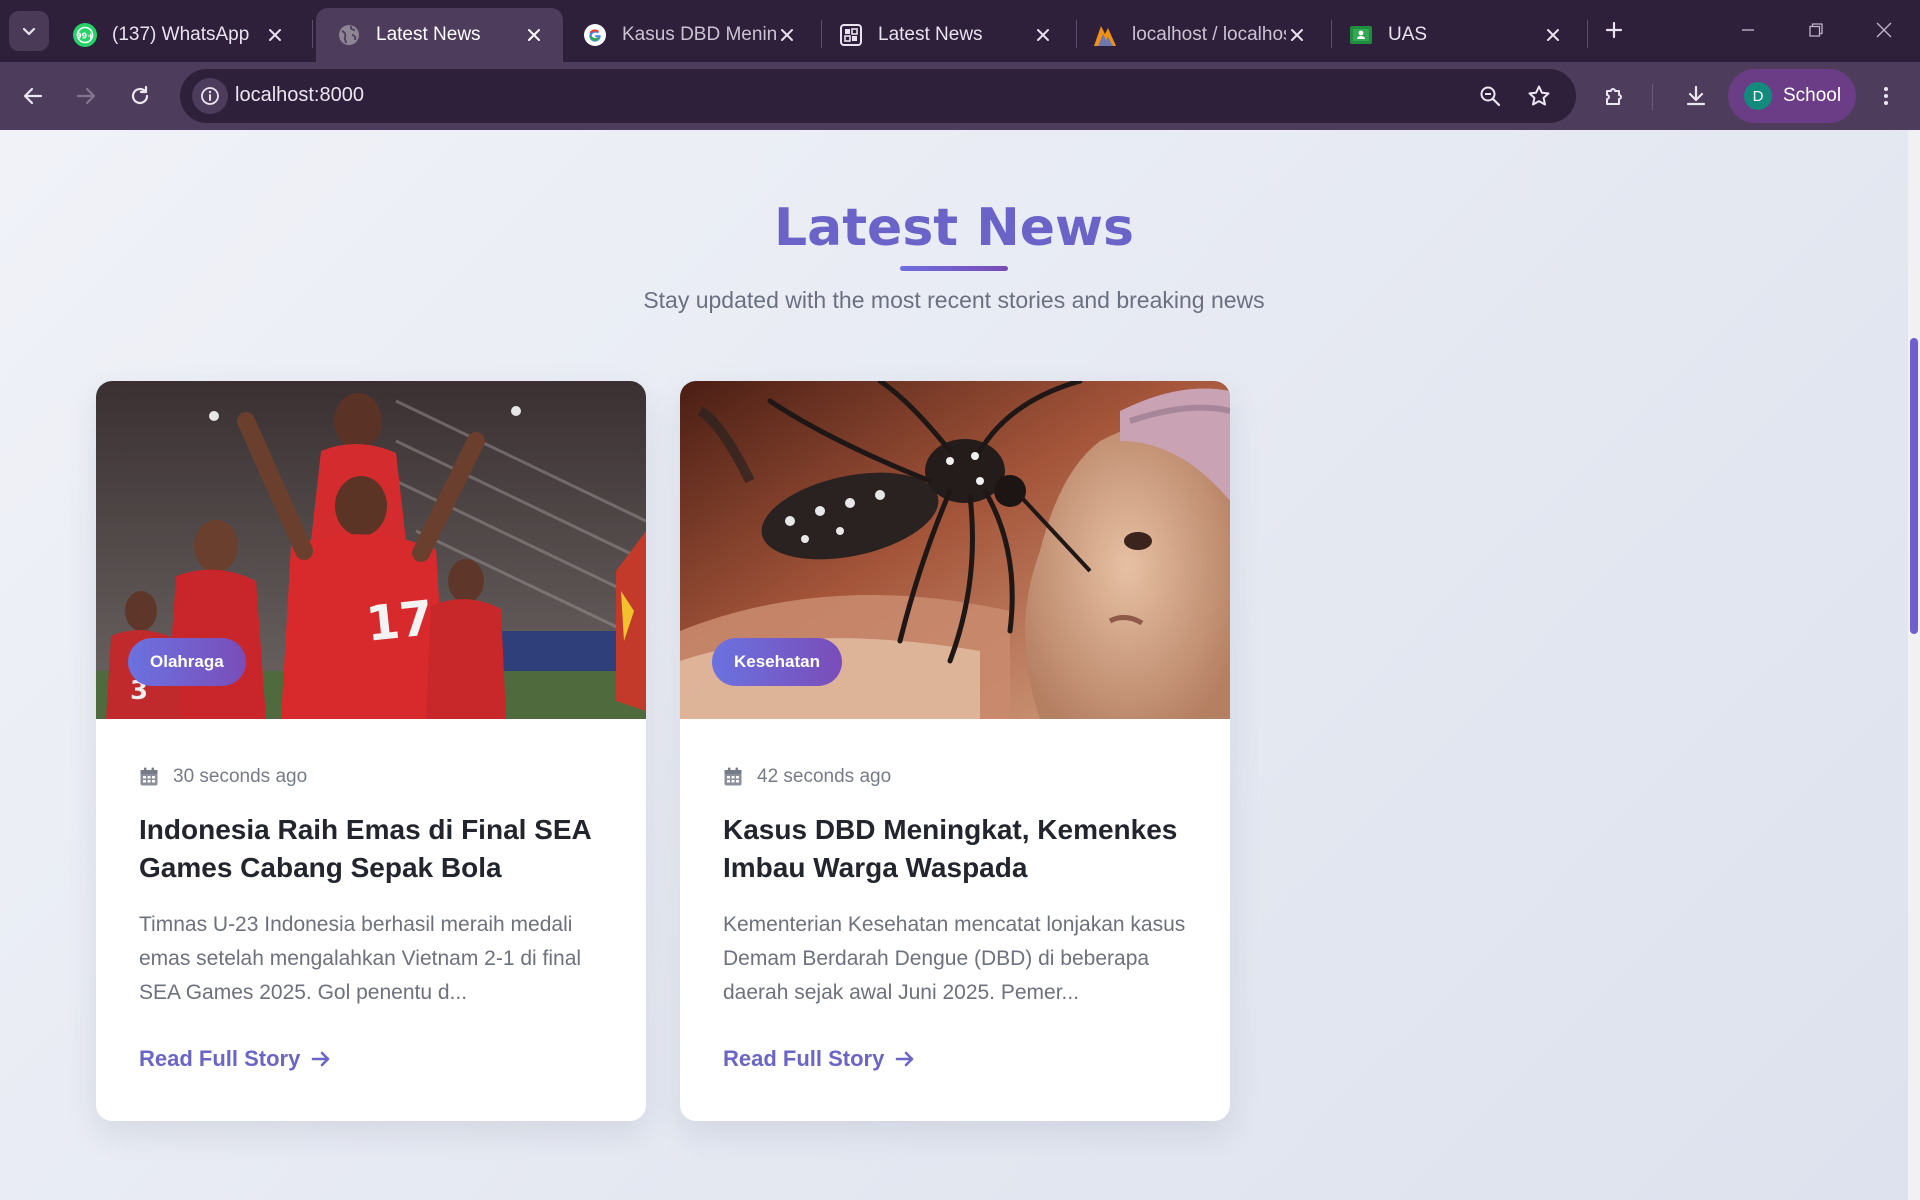 Image resolution: width=1920 pixels, height=1200 pixels. I want to click on tab-google-search: Kasus DBD Meningkat, so click(689, 35).